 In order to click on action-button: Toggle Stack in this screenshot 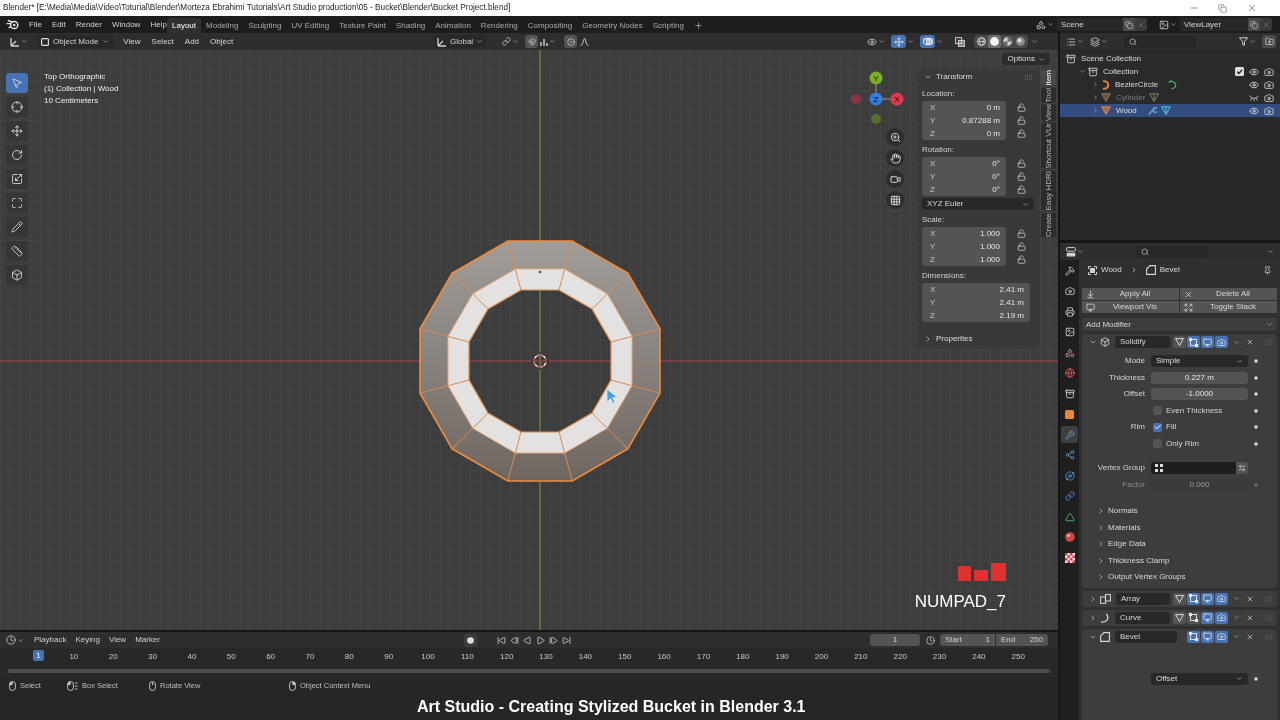, I will do `click(1228, 307)`.